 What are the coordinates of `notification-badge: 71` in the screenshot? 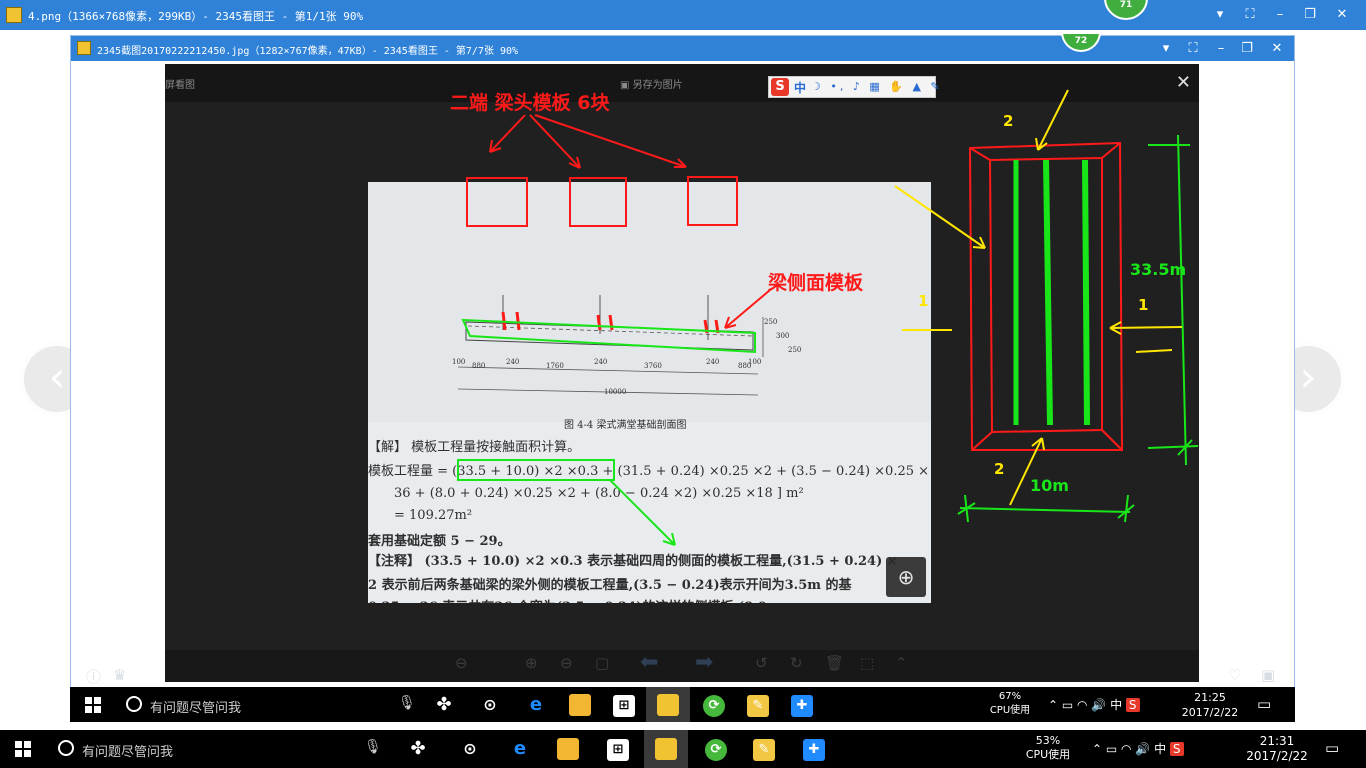 It's located at (1126, 10).